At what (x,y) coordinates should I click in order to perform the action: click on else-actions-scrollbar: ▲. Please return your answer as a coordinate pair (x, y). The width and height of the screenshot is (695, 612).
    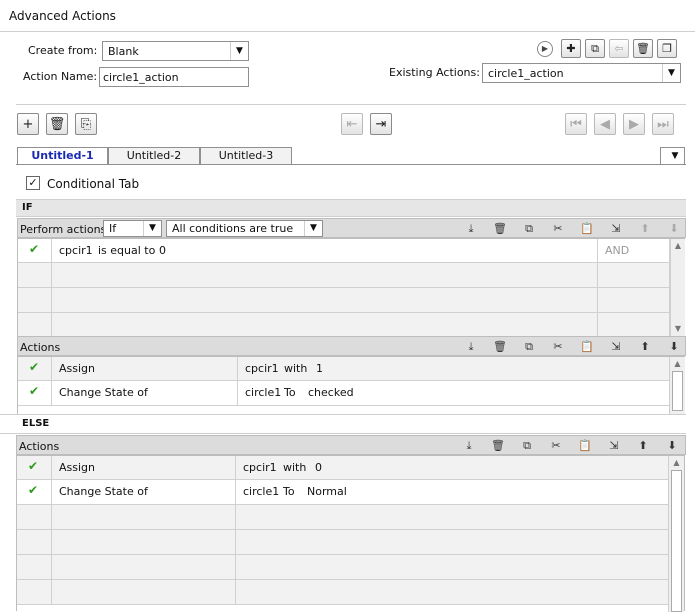
    Looking at the image, I should click on (676, 534).